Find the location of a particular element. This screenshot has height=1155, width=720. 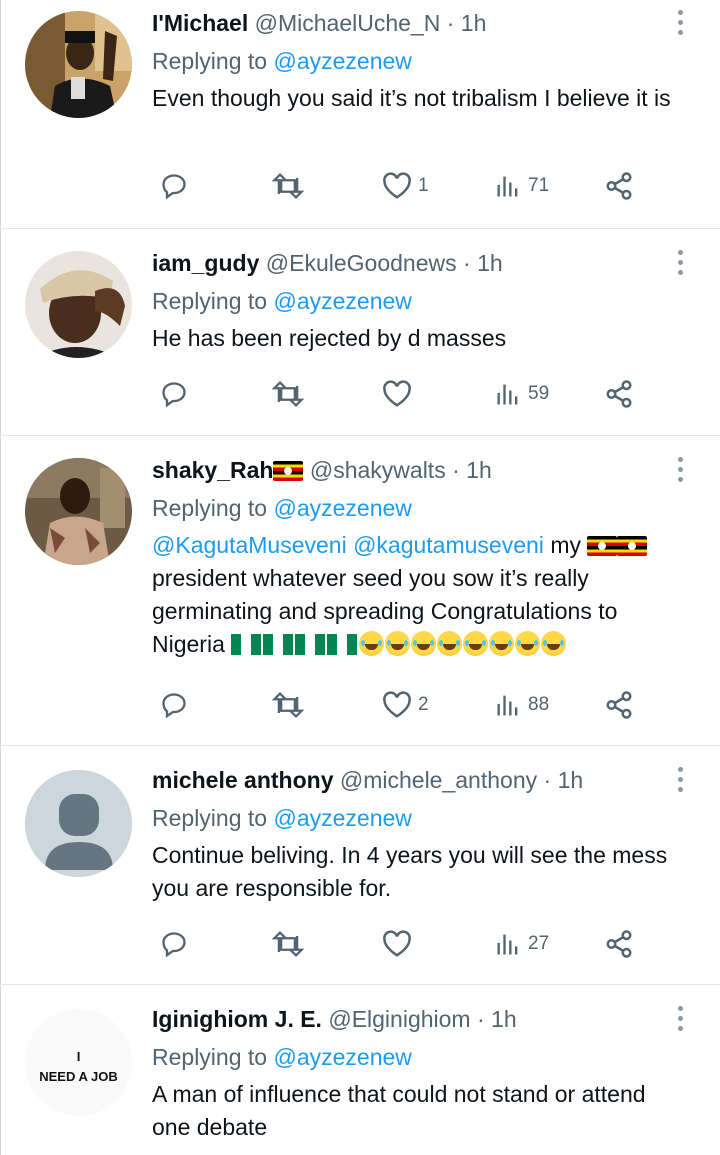

tweet-mentions: @KagutaMuseveni @kagutamuseveni is located at coordinates (348, 545).